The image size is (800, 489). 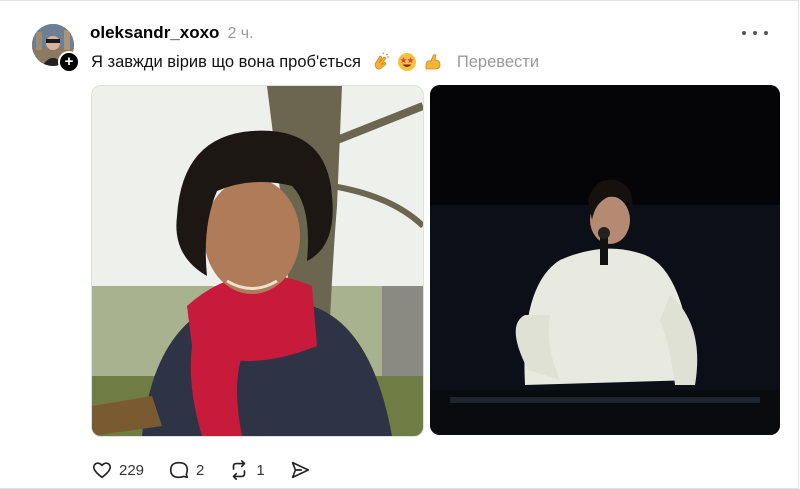 I want to click on post-actions: 229 2 1, so click(x=201, y=470).